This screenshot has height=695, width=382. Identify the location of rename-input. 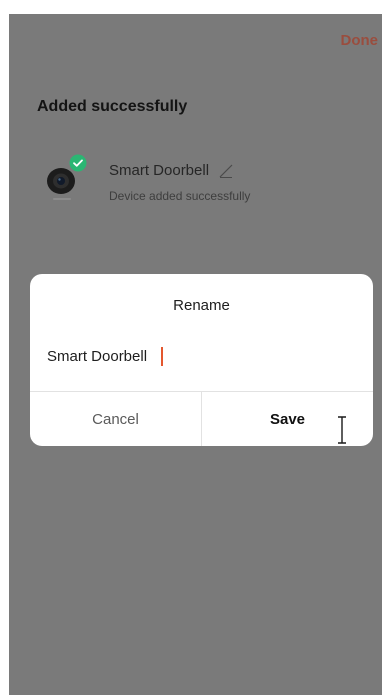
(197, 356).